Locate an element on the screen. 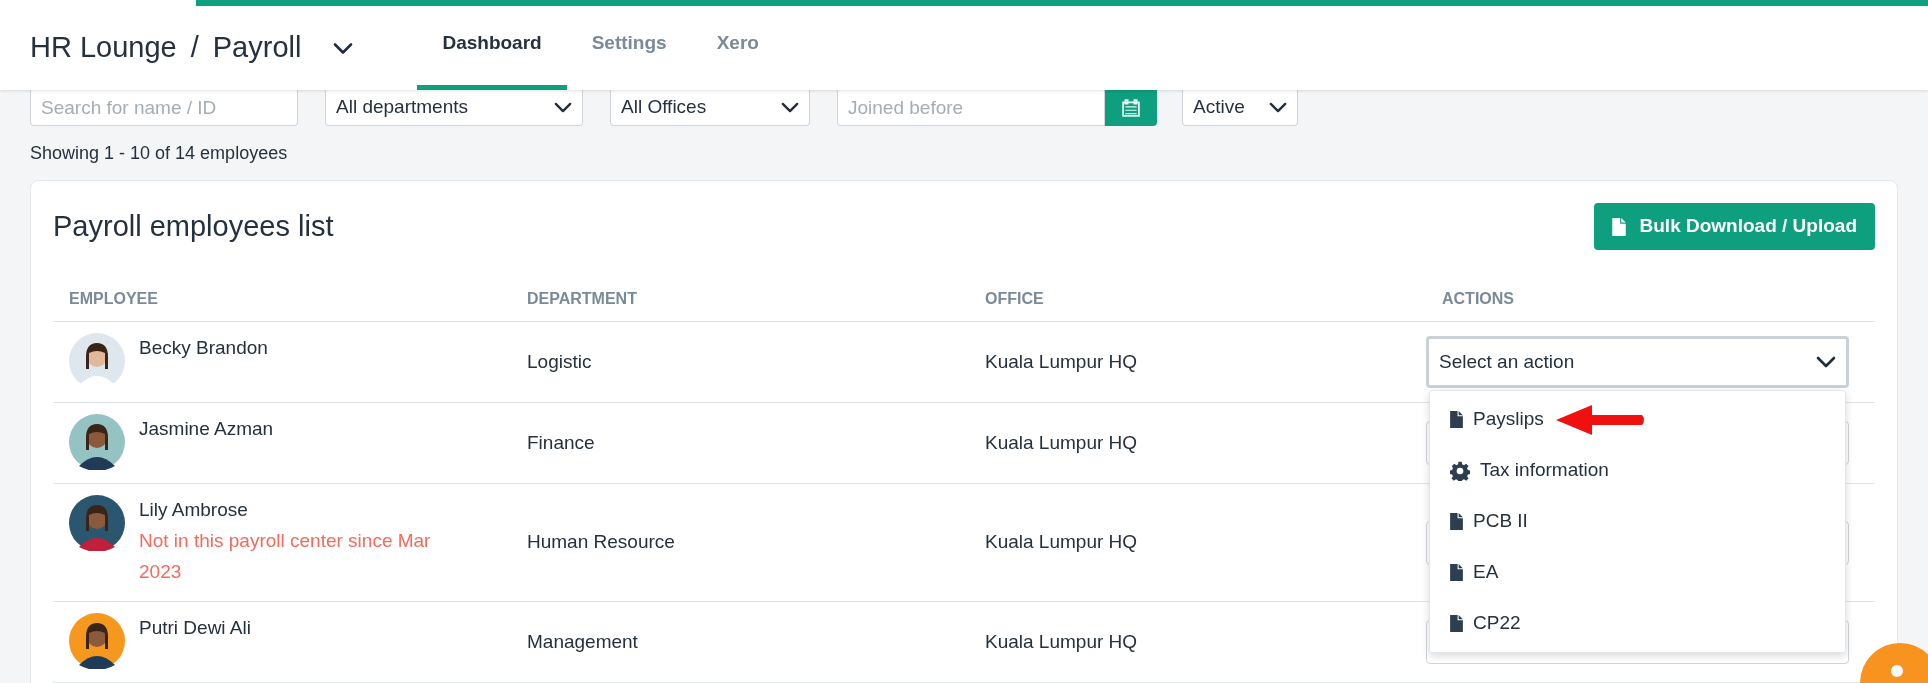  breadcrumb-text: / is located at coordinates (194, 48).